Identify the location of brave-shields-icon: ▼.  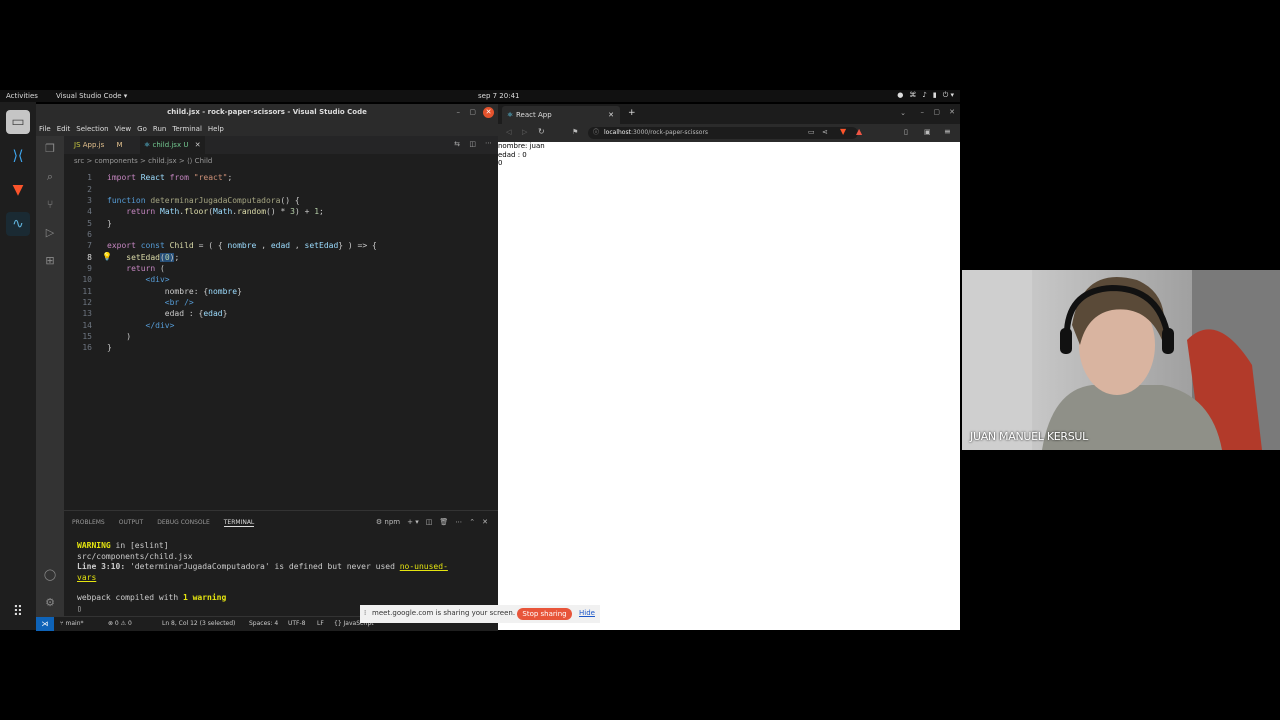
(843, 131).